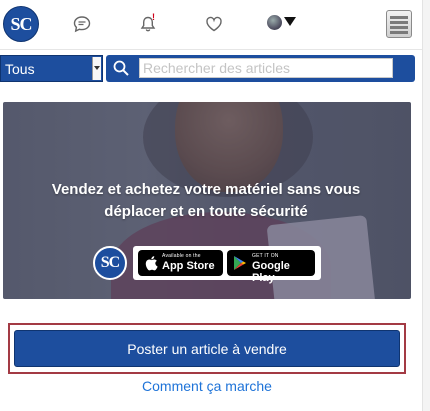  What do you see at coordinates (240, 263) in the screenshot?
I see `google-play-icon` at bounding box center [240, 263].